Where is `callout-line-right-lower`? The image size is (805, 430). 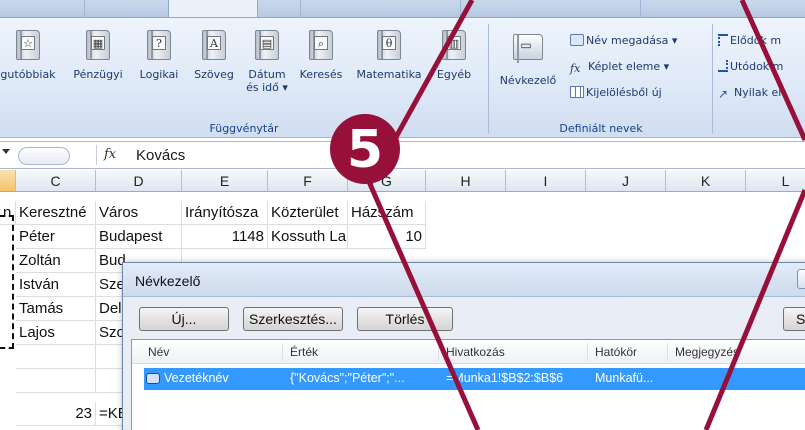 callout-line-right-lower is located at coordinates (754, 309).